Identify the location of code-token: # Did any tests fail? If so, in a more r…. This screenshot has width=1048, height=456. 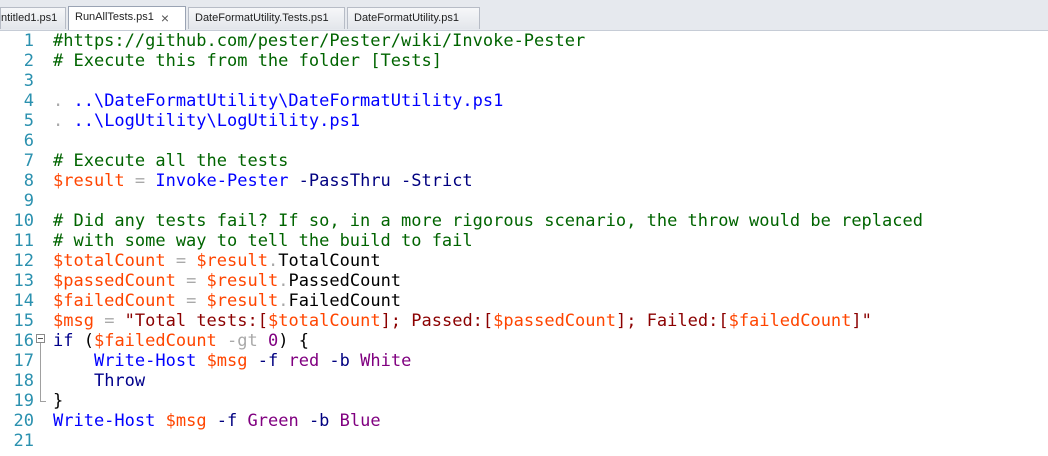
(488, 221).